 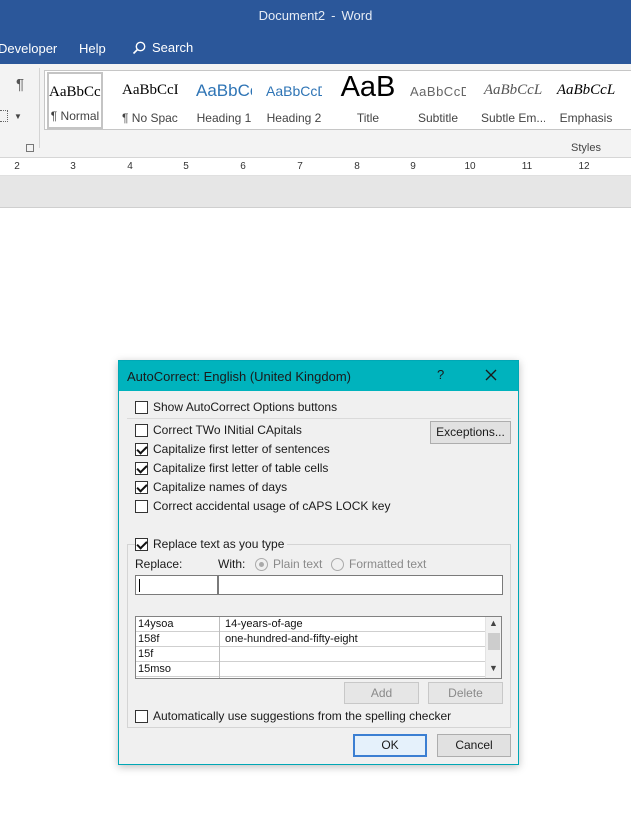 What do you see at coordinates (310, 654) in the screenshot?
I see `list-item: 15f` at bounding box center [310, 654].